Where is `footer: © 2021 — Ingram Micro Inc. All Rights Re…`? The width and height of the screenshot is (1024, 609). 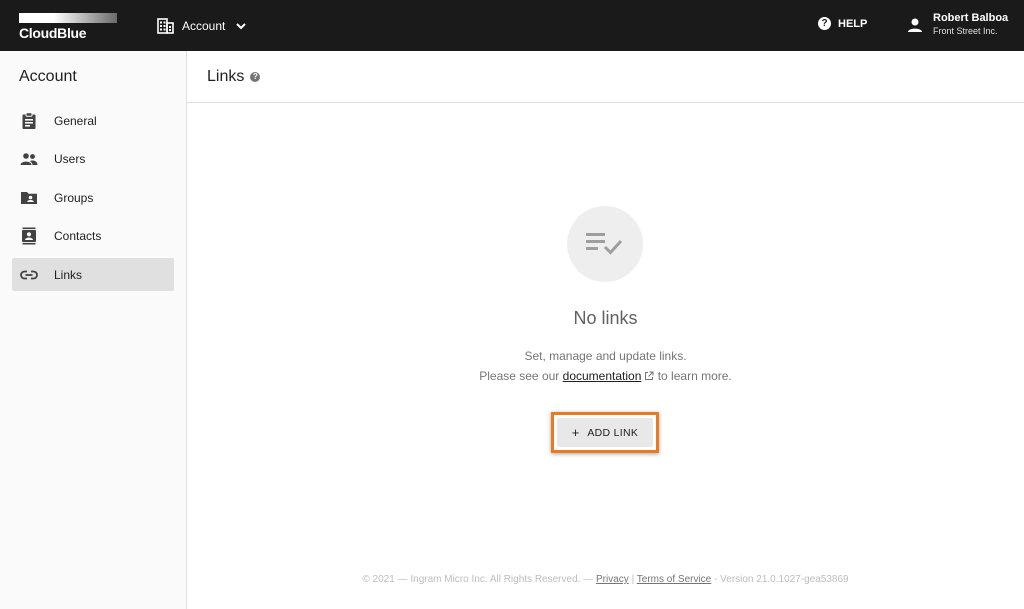
footer: © 2021 — Ingram Micro Inc. All Rights Re… is located at coordinates (605, 579).